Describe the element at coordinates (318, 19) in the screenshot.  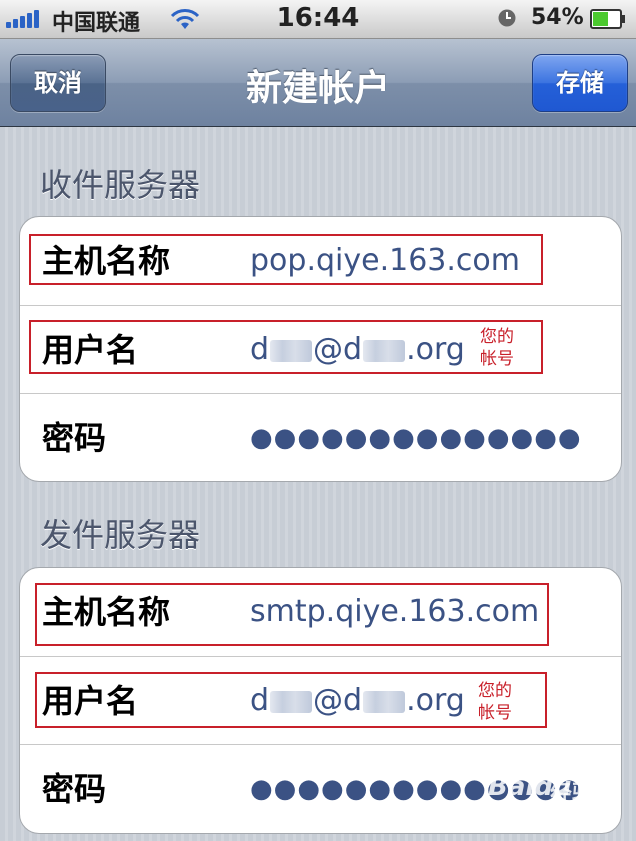
I see `status-bar: 中国联通 16:44 54%` at that location.